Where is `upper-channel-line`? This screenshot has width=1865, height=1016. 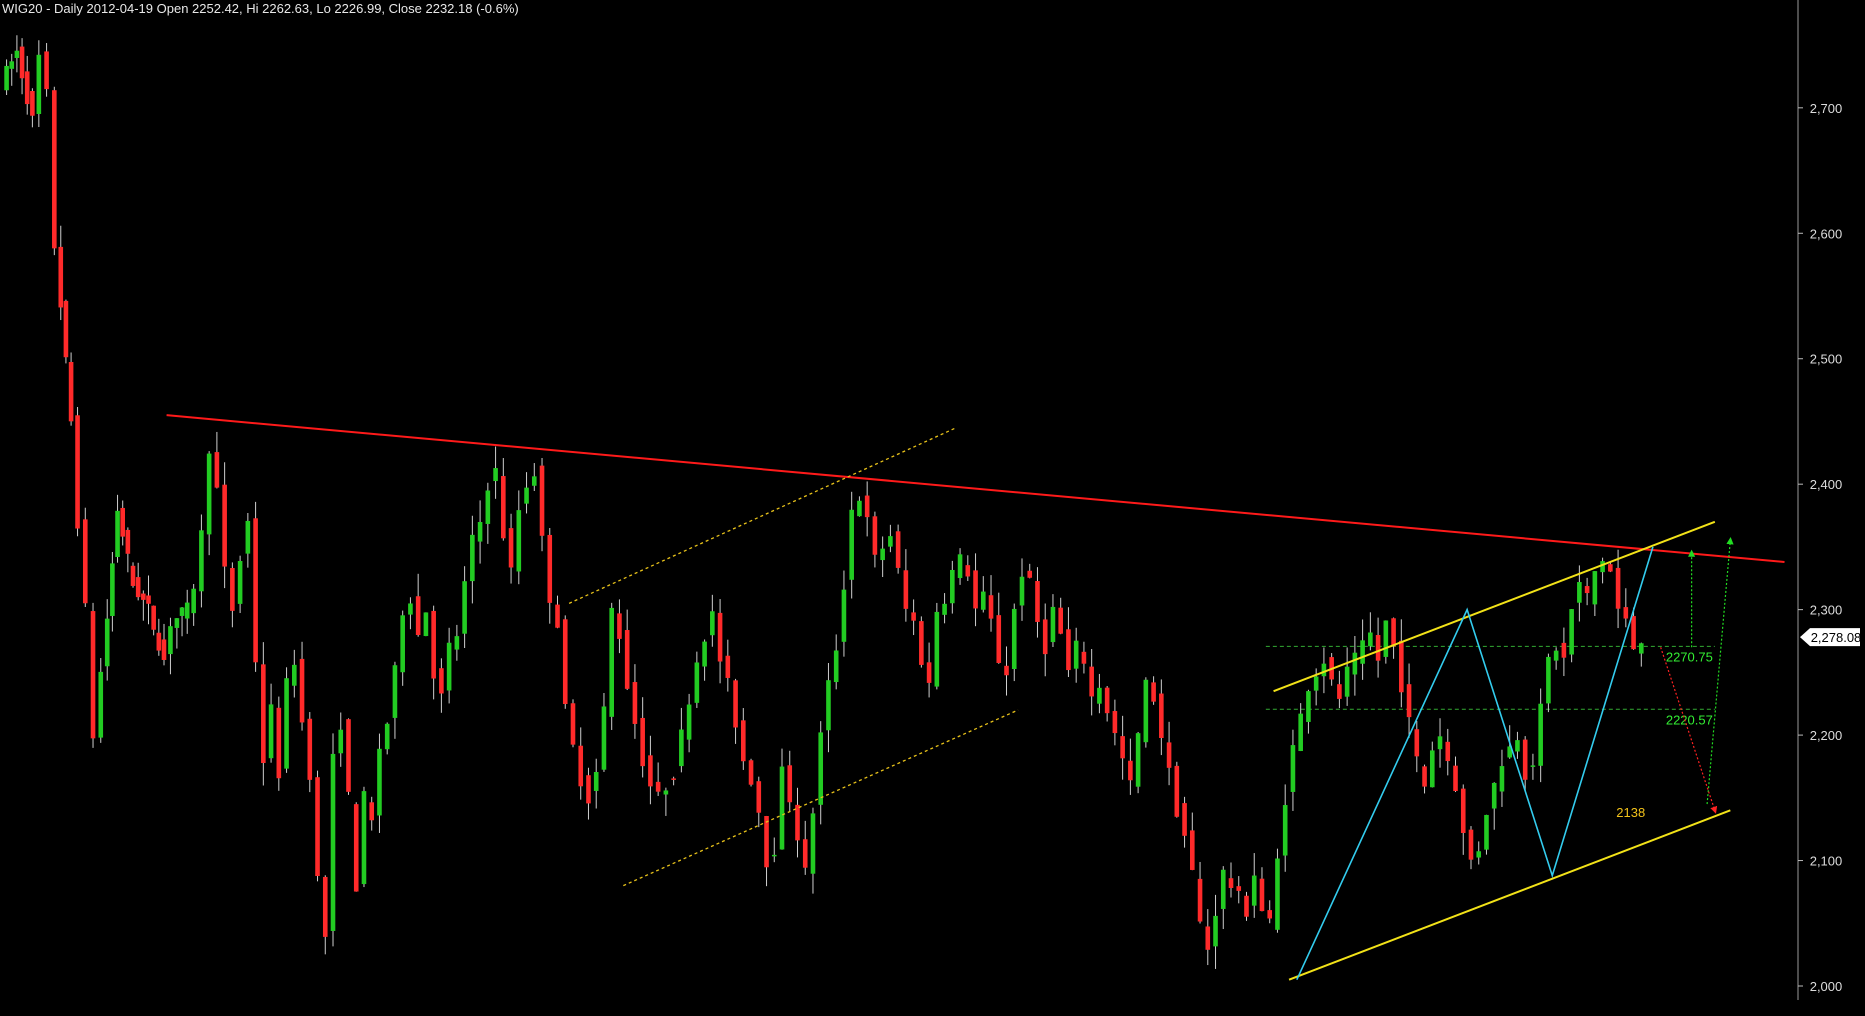
upper-channel-line is located at coordinates (1494, 606).